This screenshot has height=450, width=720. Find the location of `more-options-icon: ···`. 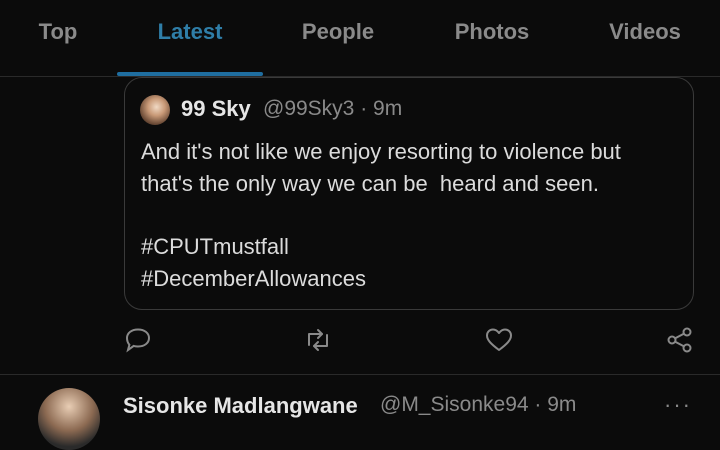

more-options-icon: ··· is located at coordinates (678, 405).